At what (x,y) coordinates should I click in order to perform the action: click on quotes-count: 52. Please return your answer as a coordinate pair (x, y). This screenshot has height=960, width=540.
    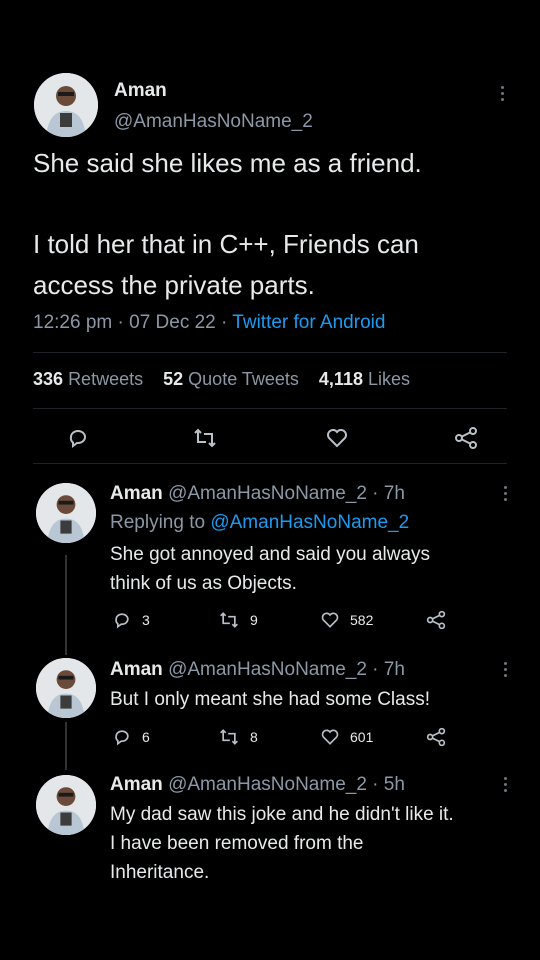
    Looking at the image, I should click on (173, 379).